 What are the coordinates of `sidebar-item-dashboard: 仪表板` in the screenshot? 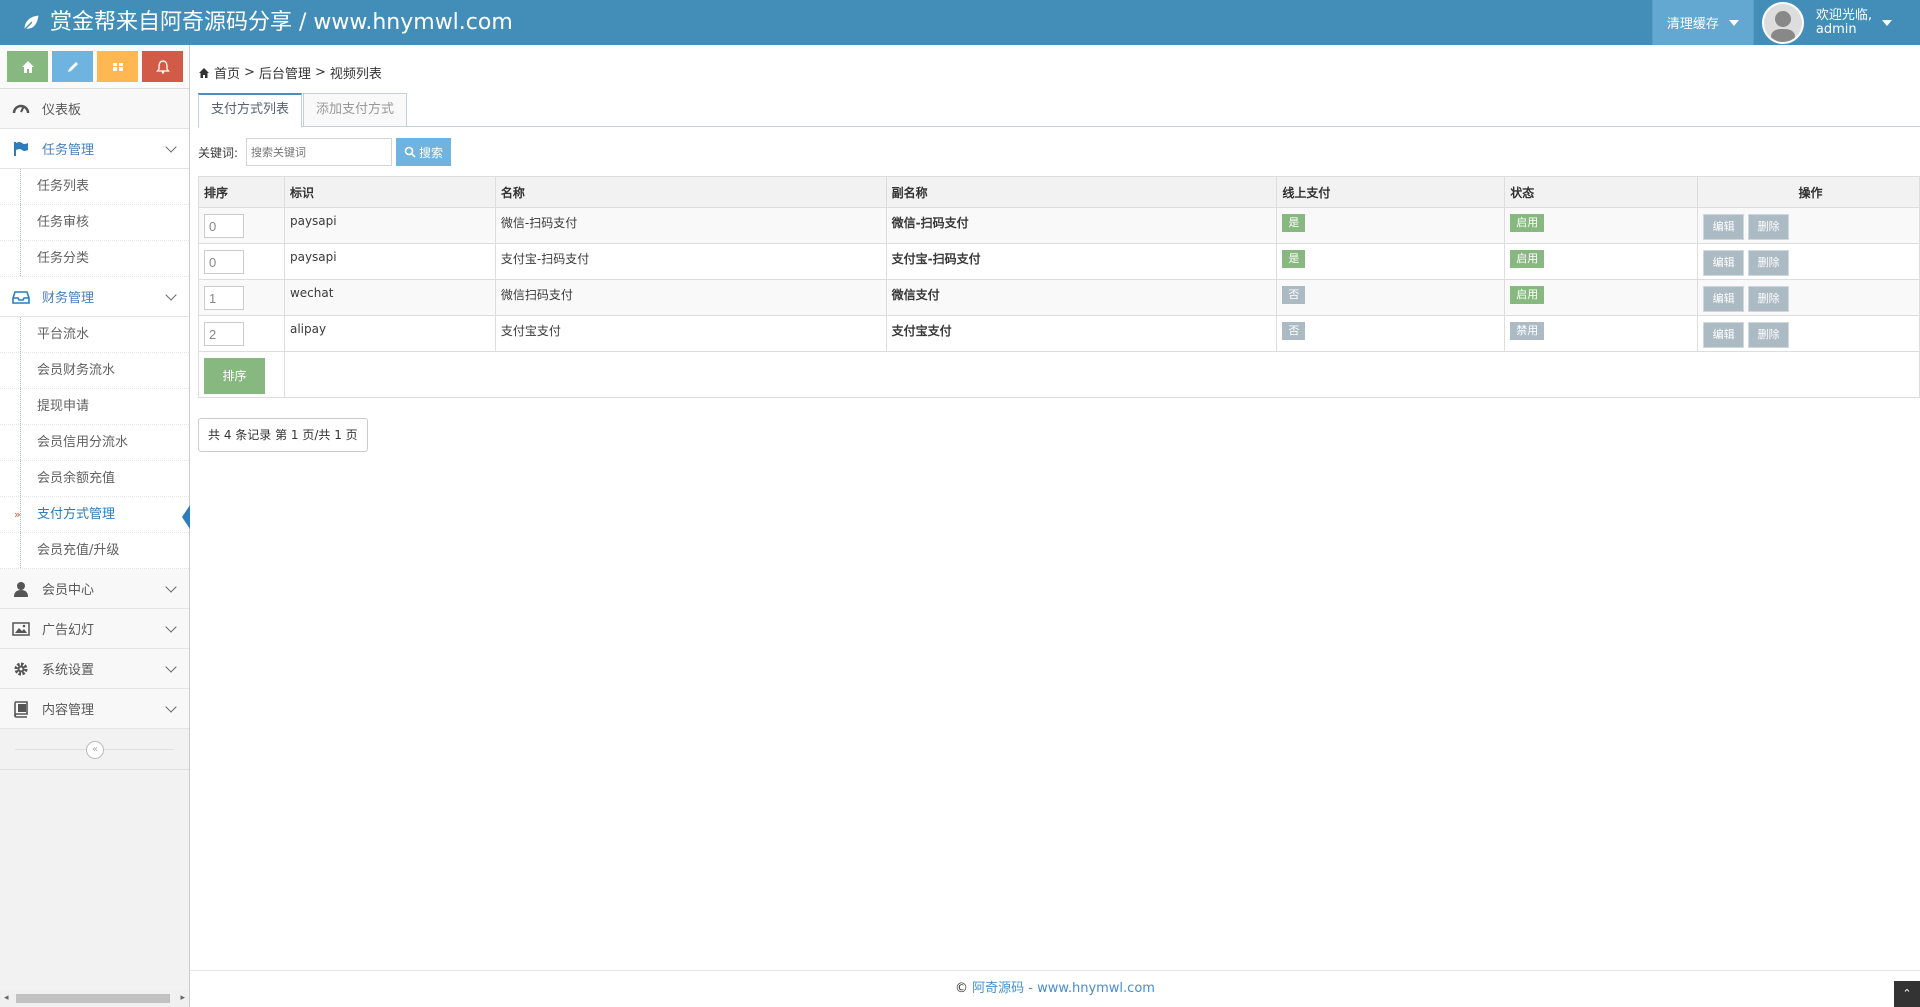 It's located at (94, 109).